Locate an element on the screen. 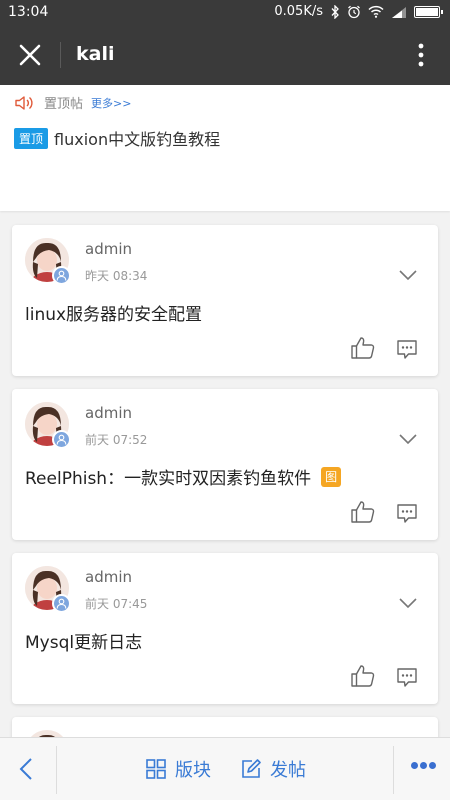  pinned-post-title: fluxion中文版钓鱼教程 is located at coordinates (137, 139).